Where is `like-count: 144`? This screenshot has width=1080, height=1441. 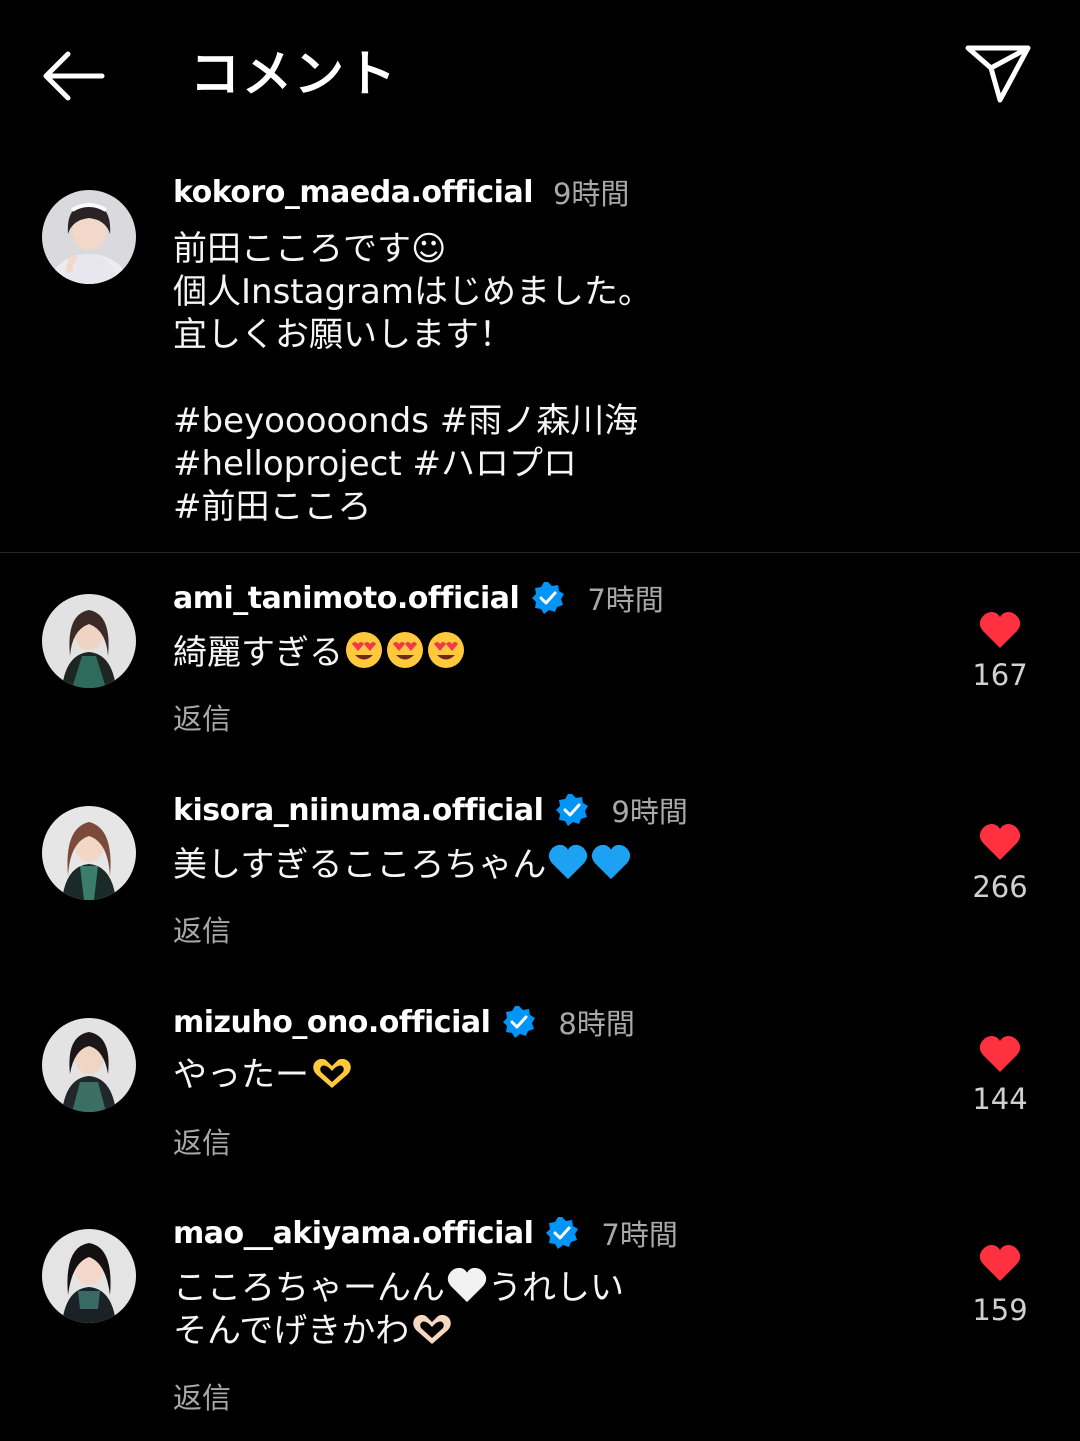
like-count: 144 is located at coordinates (1000, 1099).